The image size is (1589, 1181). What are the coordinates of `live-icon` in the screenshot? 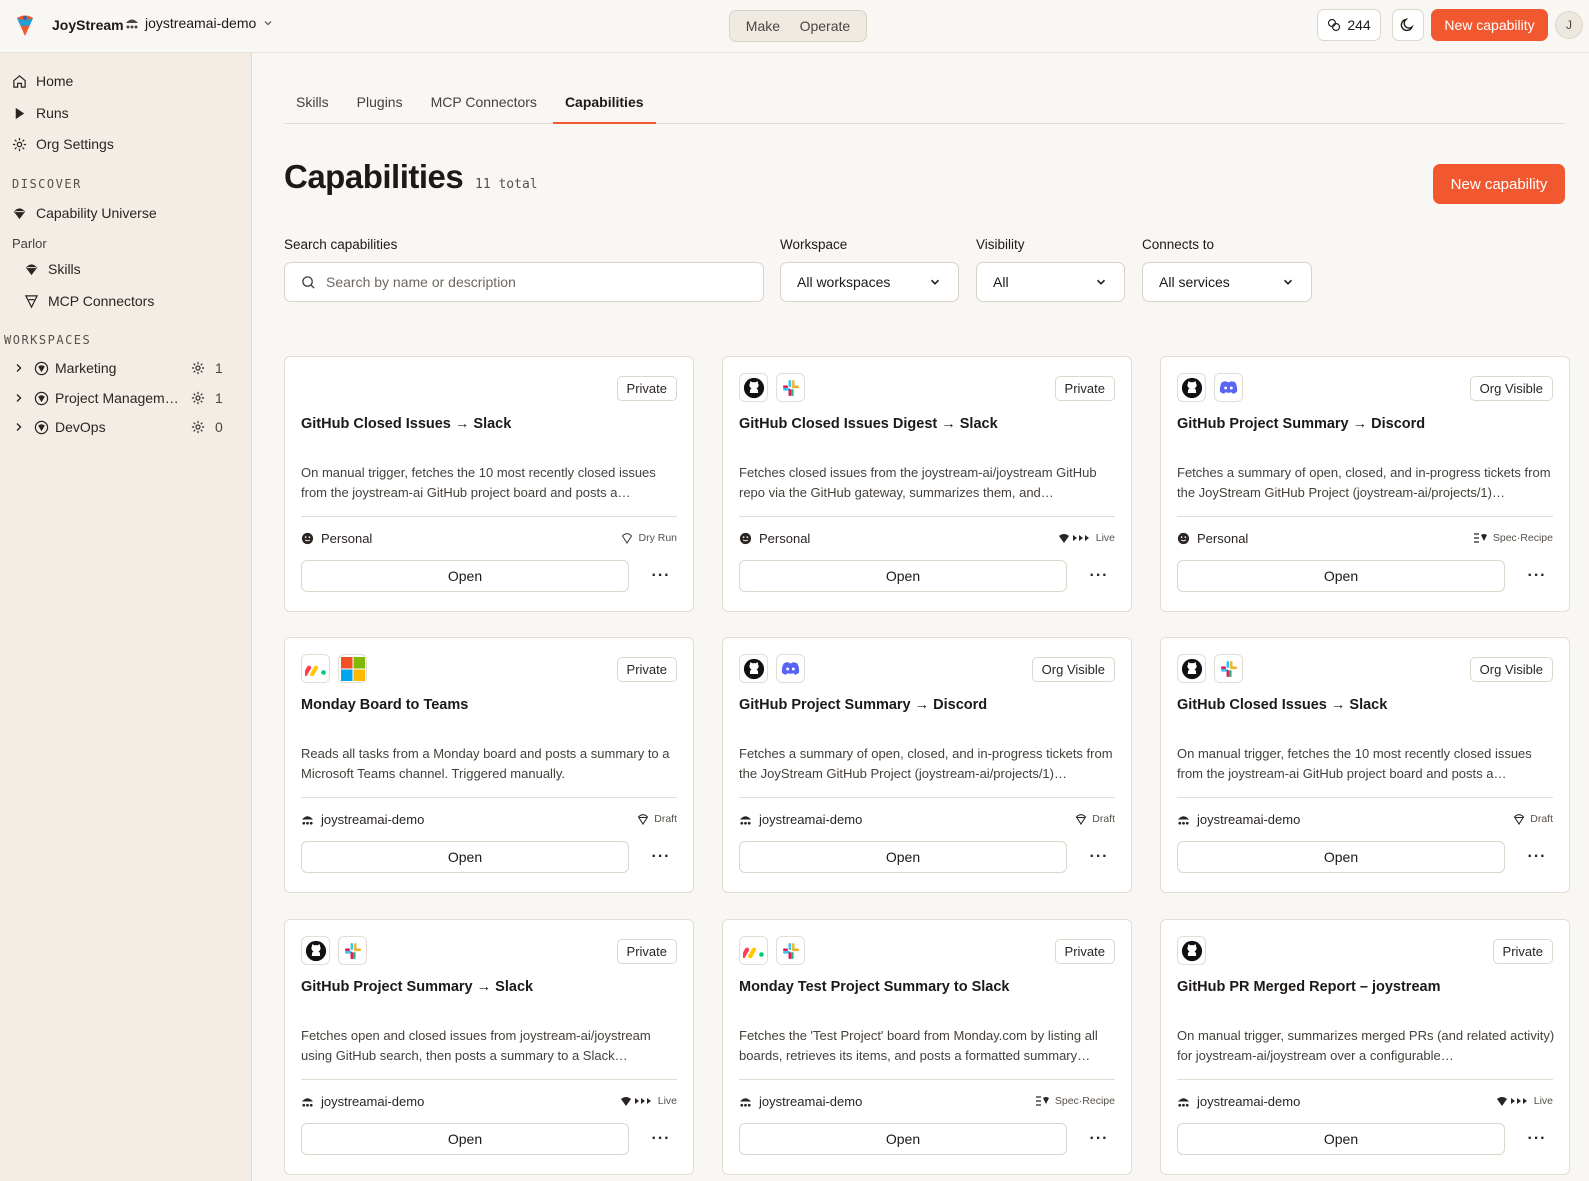 It's located at (1073, 538).